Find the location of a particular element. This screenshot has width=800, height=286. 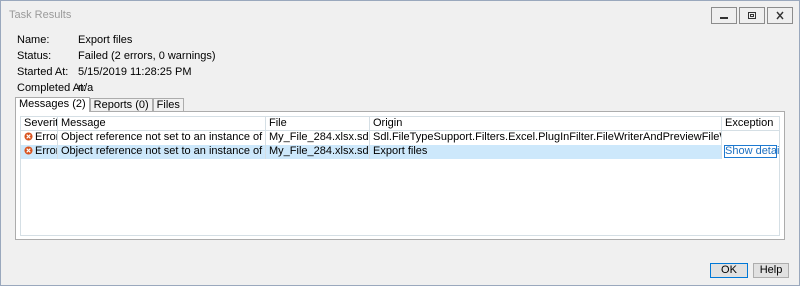

exception-cell is located at coordinates (750, 138).